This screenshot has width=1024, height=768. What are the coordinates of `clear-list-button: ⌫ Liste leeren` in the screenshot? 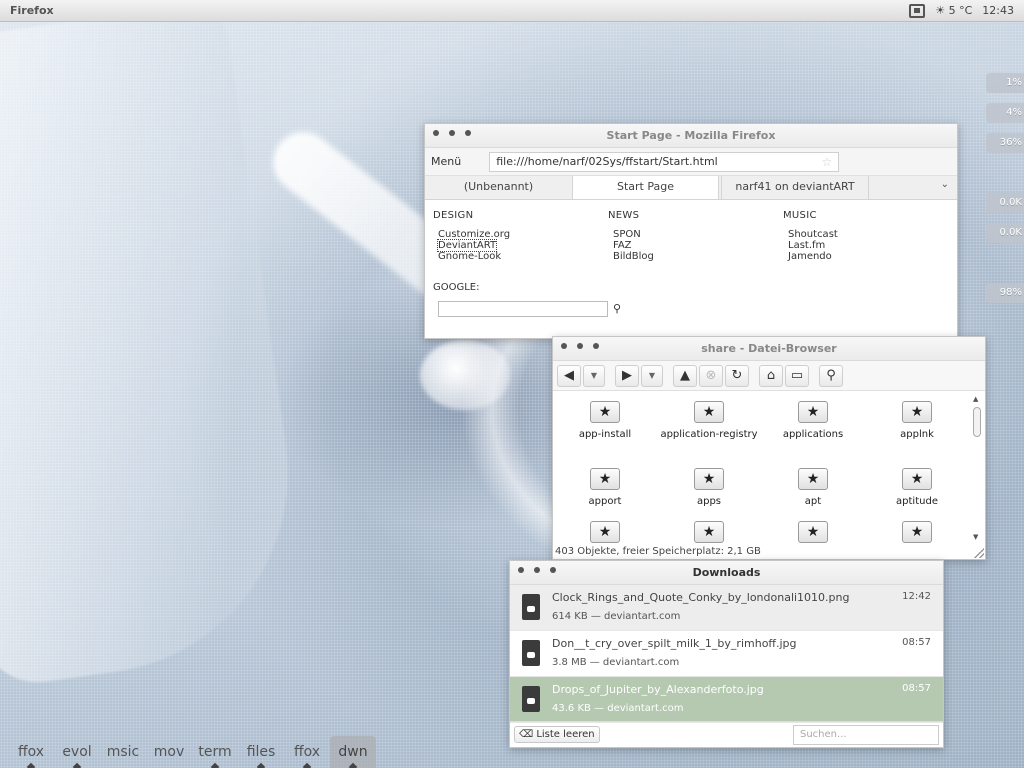 It's located at (557, 734).